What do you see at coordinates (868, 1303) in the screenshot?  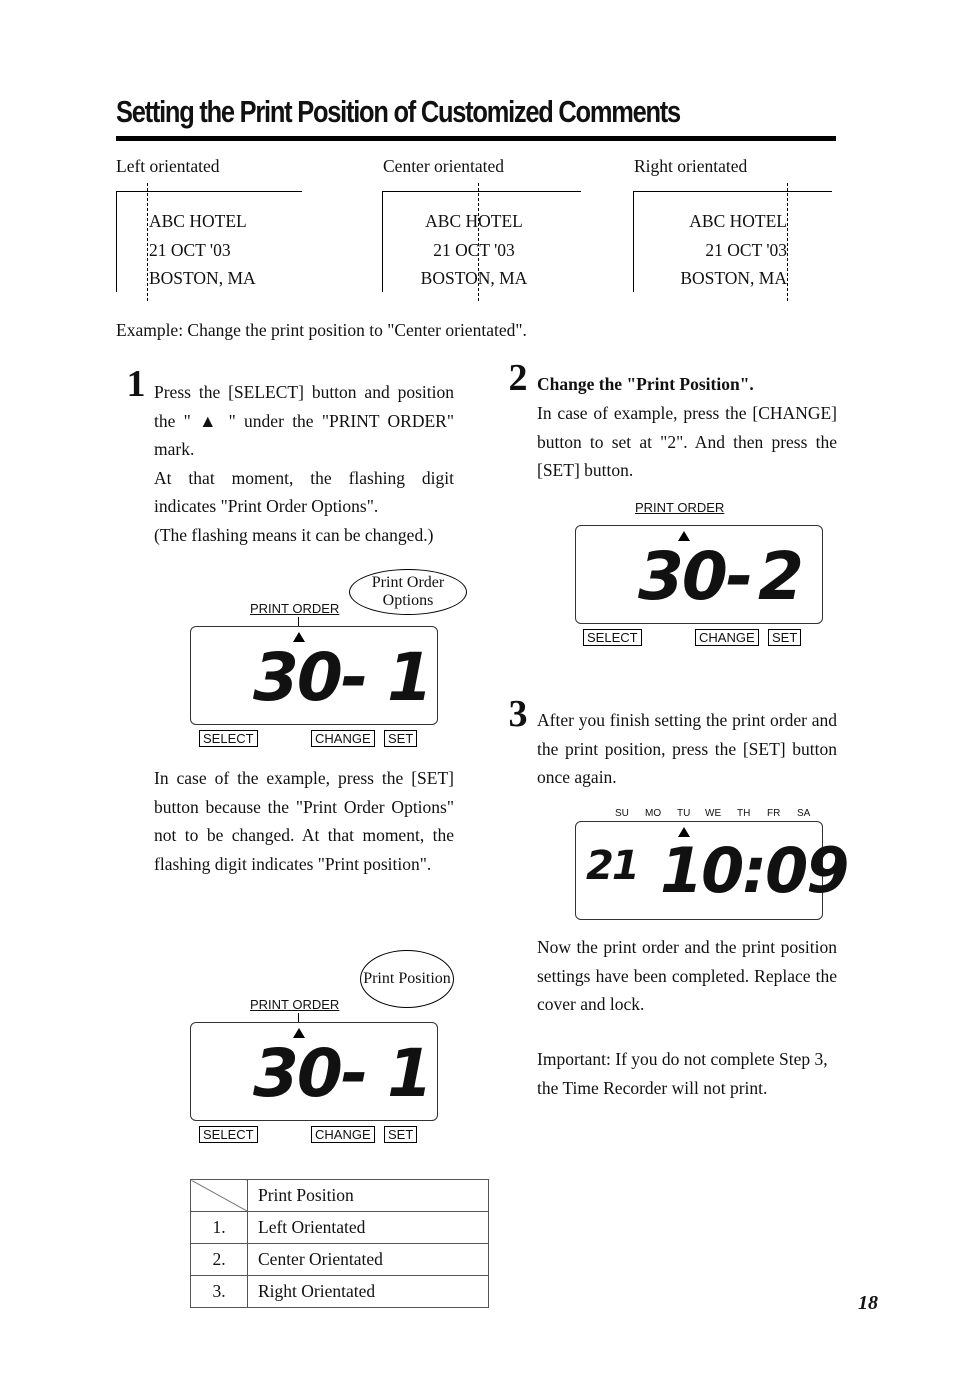 I see `page-number: 18` at bounding box center [868, 1303].